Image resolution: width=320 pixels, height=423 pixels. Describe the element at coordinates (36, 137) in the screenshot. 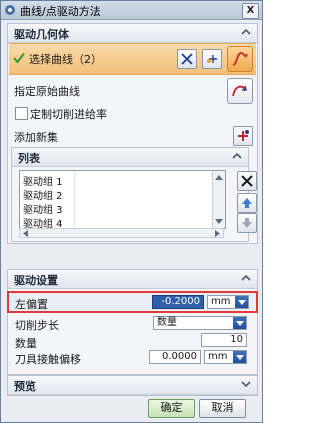

I see `add-new-set-label: 添加新集` at that location.